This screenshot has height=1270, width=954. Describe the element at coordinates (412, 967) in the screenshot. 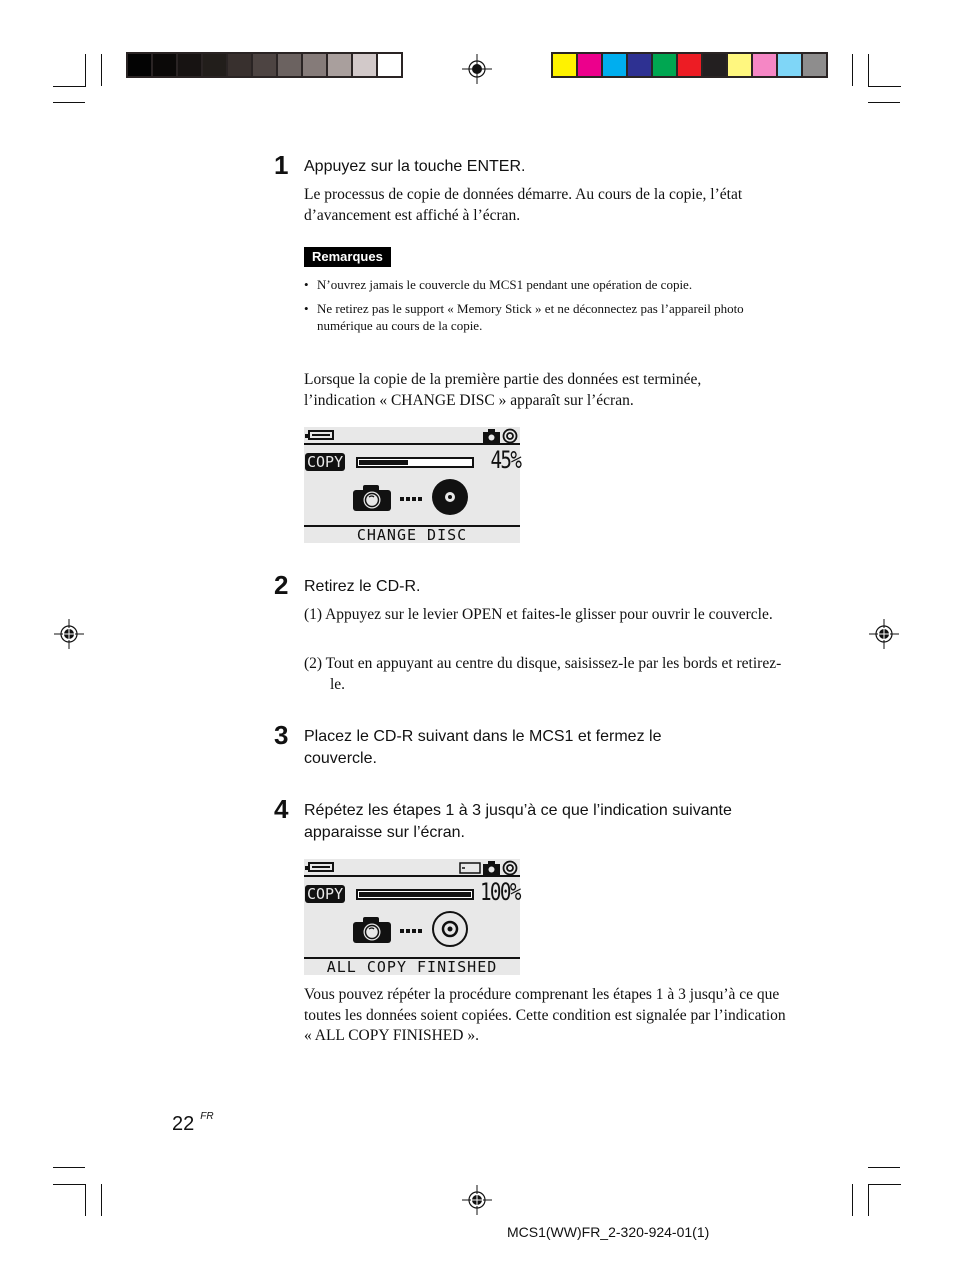

I see `lcd-status-text: ALL COPY FINISHED` at that location.